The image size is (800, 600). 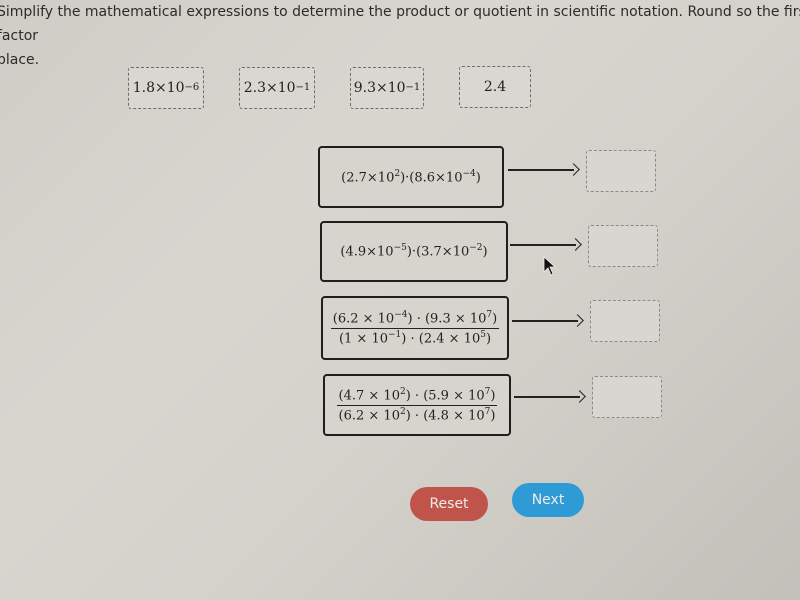 What do you see at coordinates (143, 88) in the screenshot?
I see `tile-mantissa: 1.8` at bounding box center [143, 88].